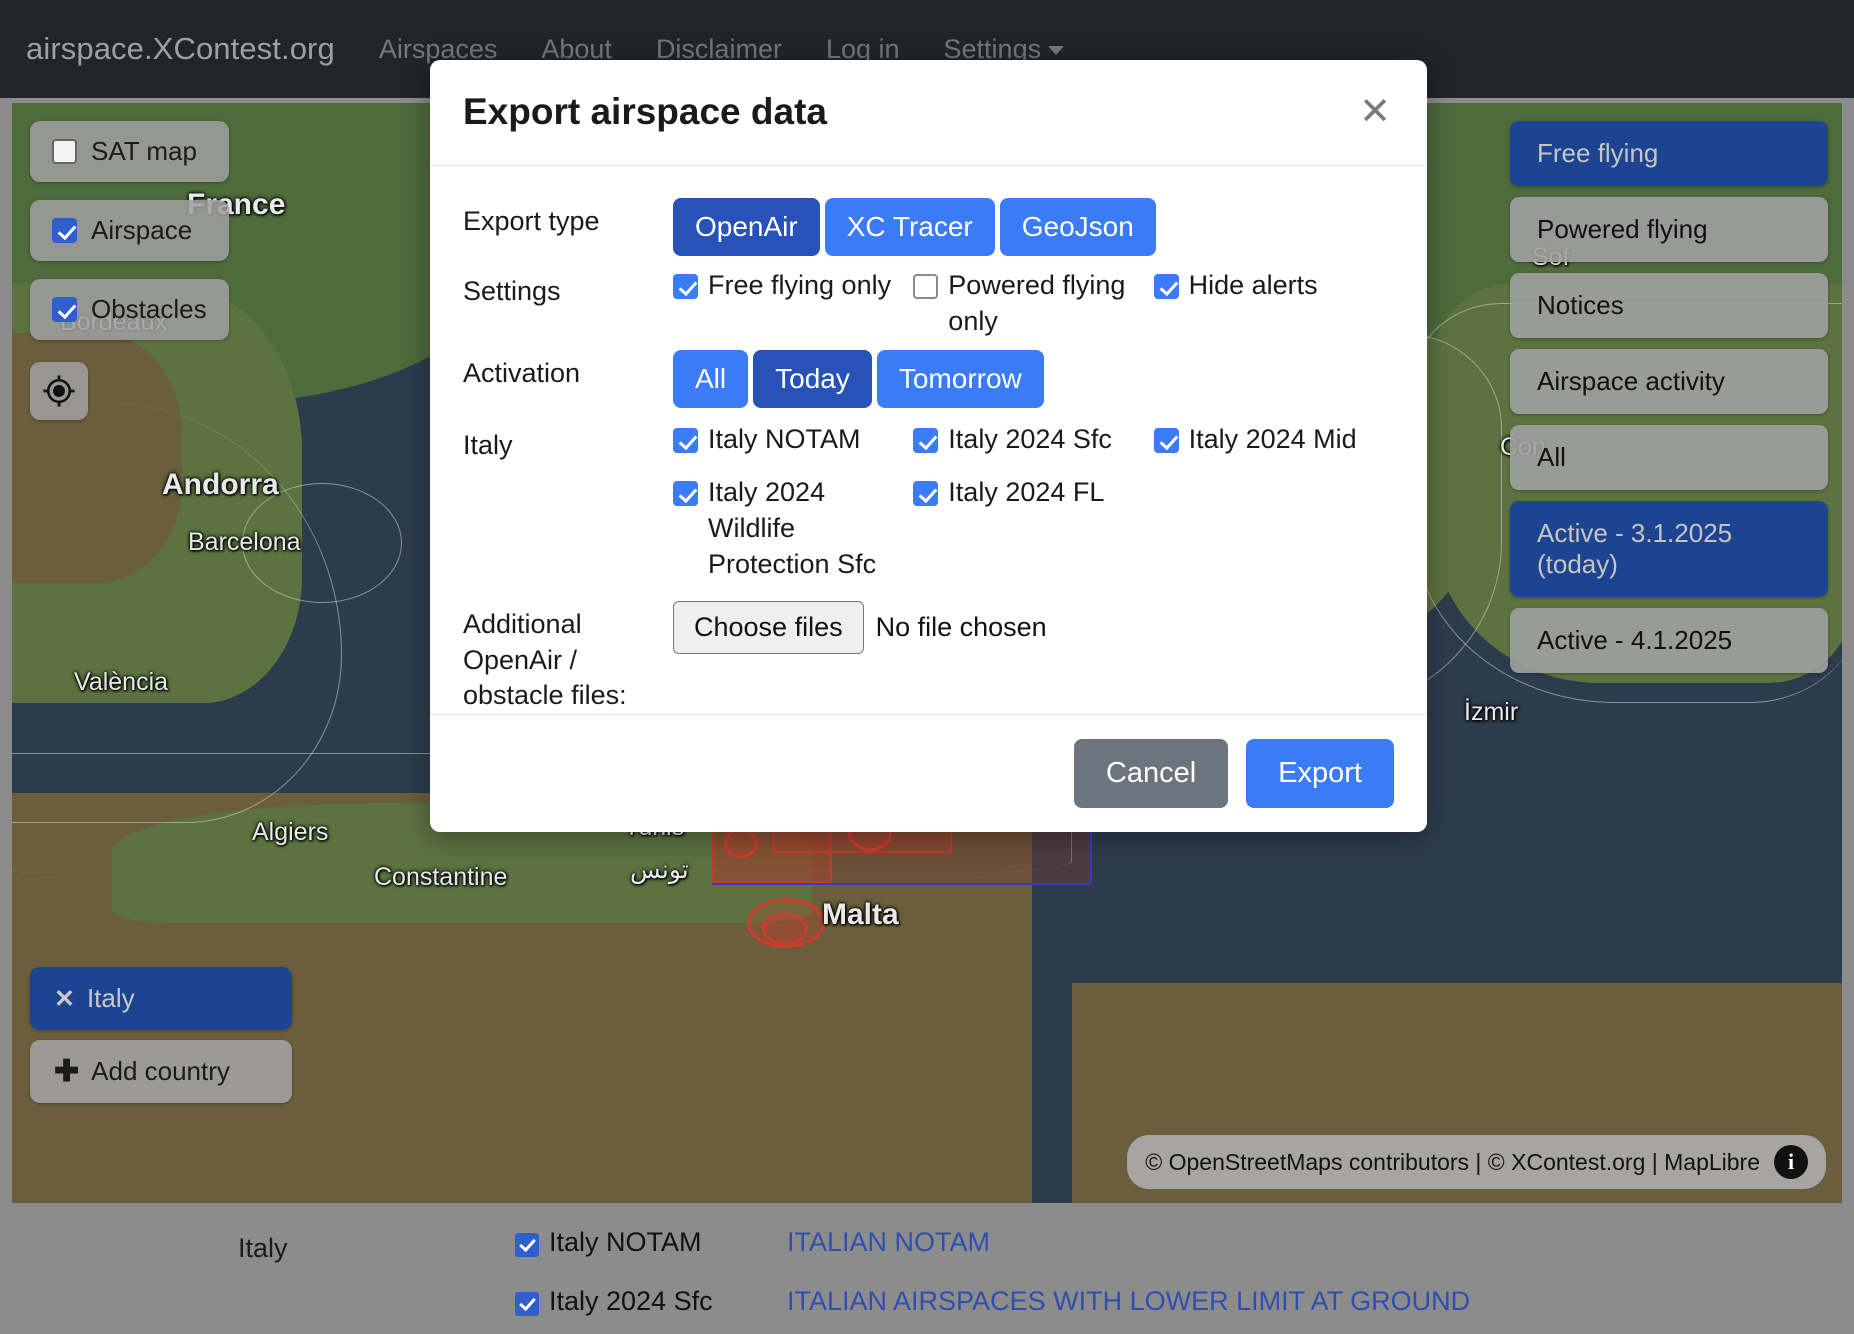  Describe the element at coordinates (711, 378) in the screenshot. I see `activation-all: All` at that location.